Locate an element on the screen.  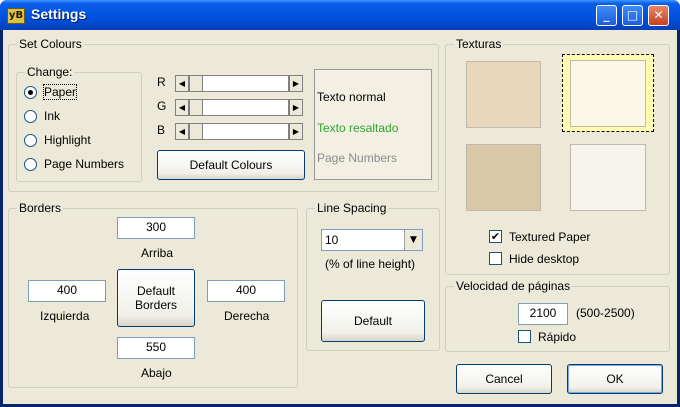
g-label: G is located at coordinates (162, 106).